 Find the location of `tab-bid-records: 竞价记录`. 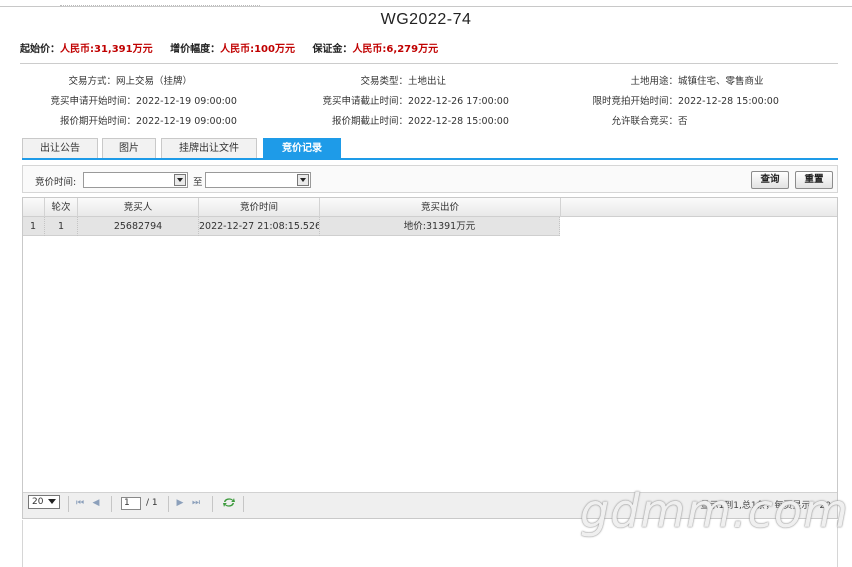

tab-bid-records: 竞价记录 is located at coordinates (302, 148).